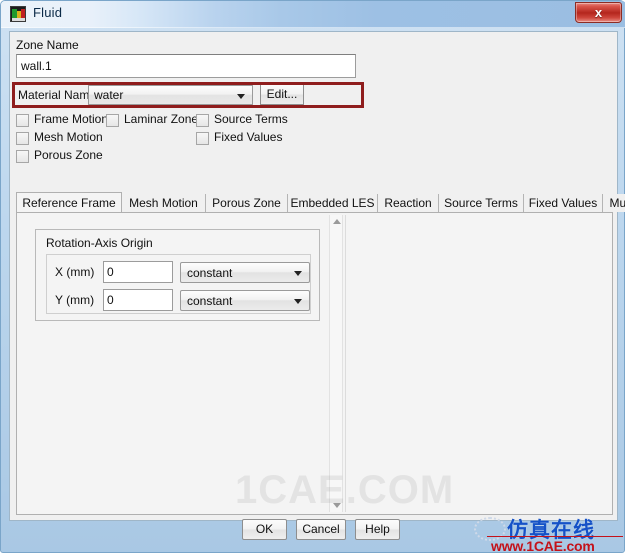 This screenshot has width=625, height=554. I want to click on close-button: x, so click(598, 12).